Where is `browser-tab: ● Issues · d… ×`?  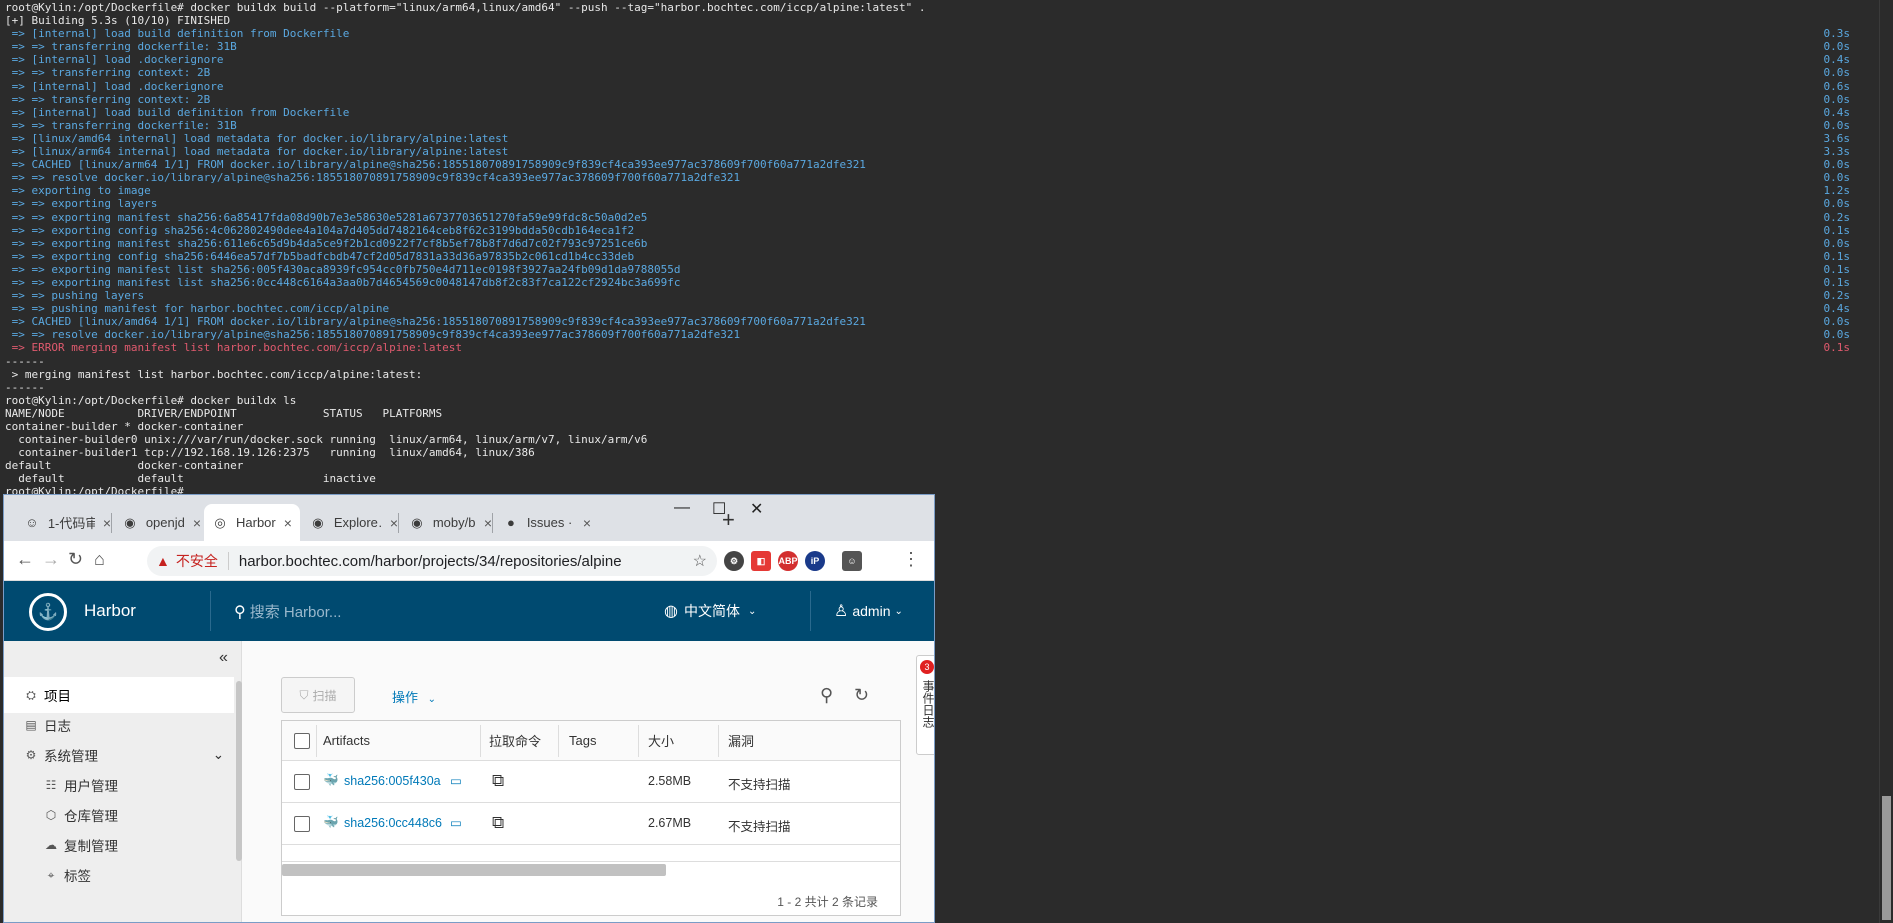
browser-tab: ● Issues · d… × is located at coordinates (543, 522).